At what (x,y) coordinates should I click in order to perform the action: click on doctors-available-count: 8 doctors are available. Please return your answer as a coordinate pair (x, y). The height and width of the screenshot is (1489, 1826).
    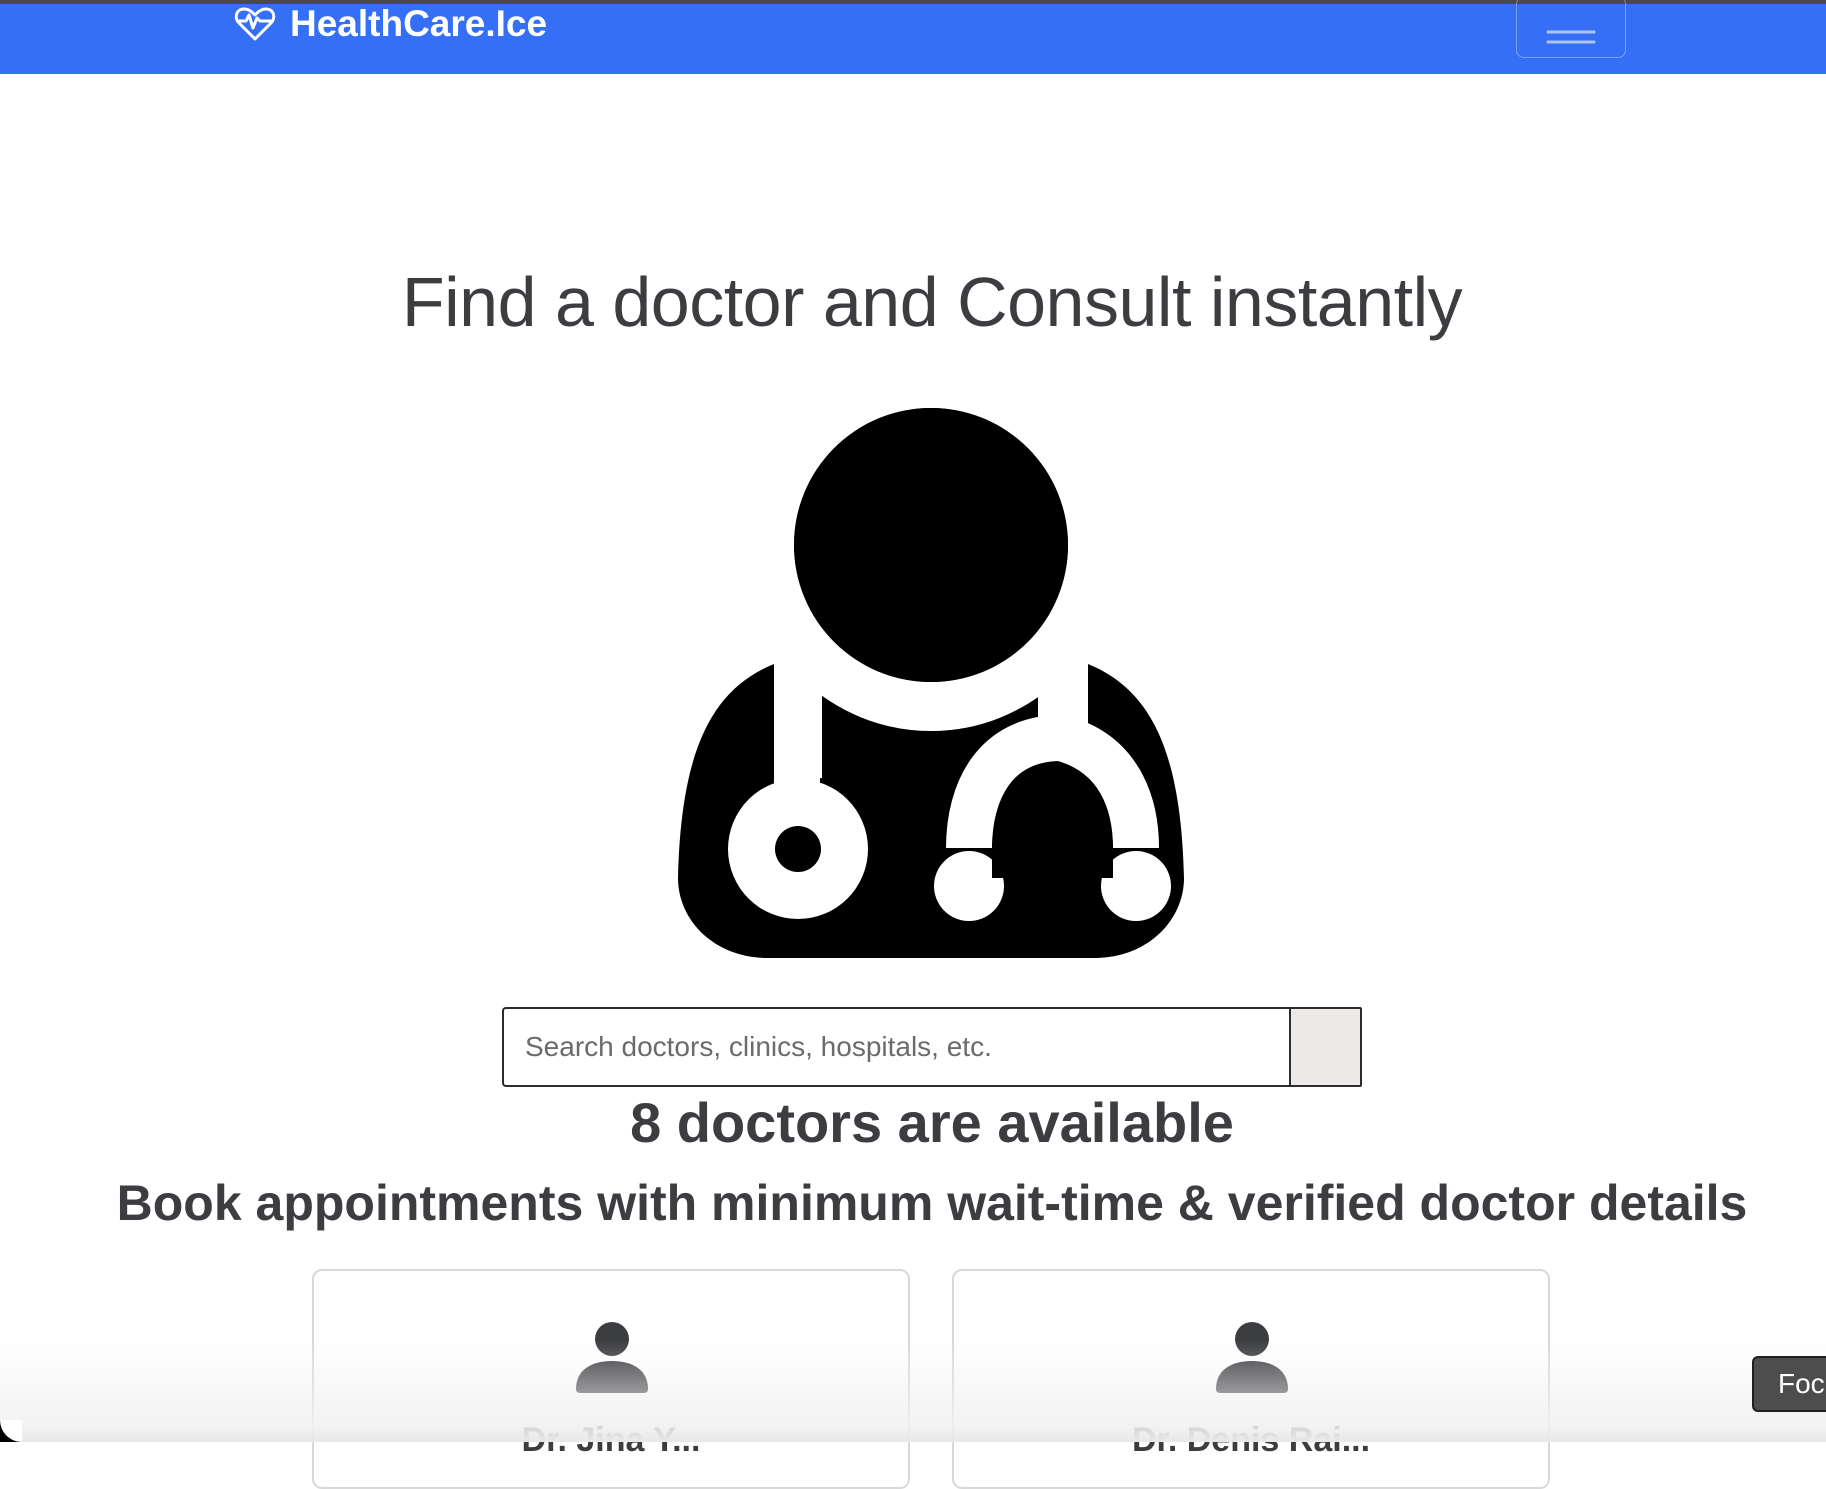
    Looking at the image, I should click on (932, 1122).